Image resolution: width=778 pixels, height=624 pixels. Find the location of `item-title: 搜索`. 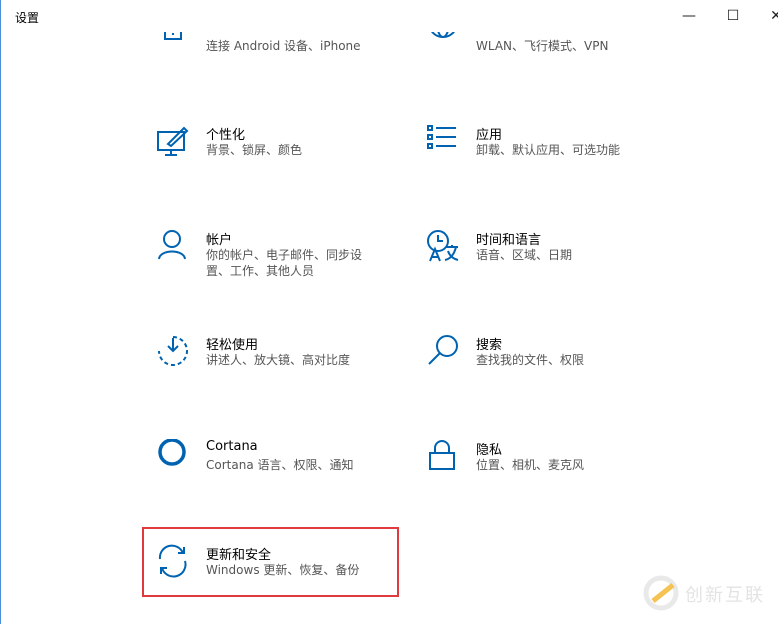

item-title: 搜索 is located at coordinates (489, 345).